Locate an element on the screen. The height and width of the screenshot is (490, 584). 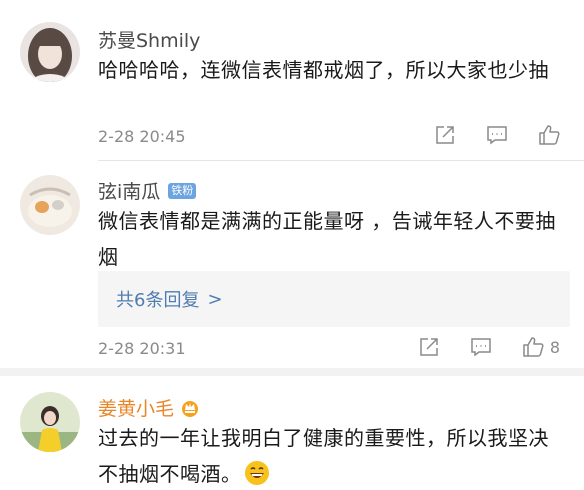
timestamp: 2-28 20:45 is located at coordinates (142, 136).